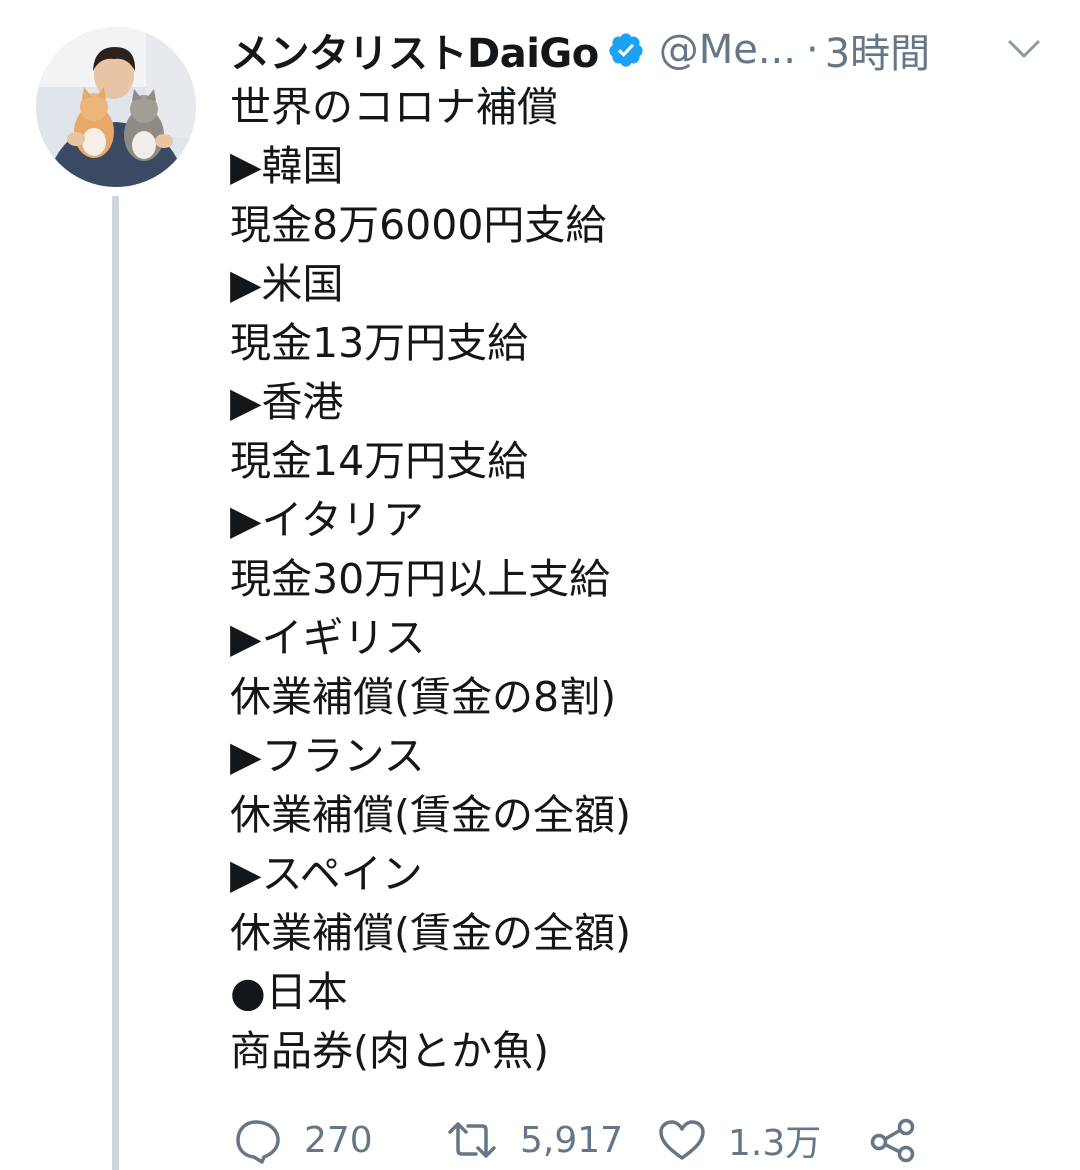  What do you see at coordinates (682, 1140) in the screenshot?
I see `heart-icon` at bounding box center [682, 1140].